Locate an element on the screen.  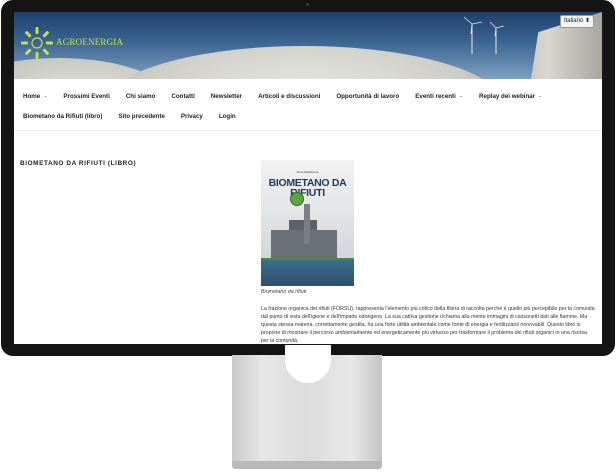
book-cover-image: Piero Baldissera BIOMETANO DA RIFIUTI is located at coordinates (307, 223).